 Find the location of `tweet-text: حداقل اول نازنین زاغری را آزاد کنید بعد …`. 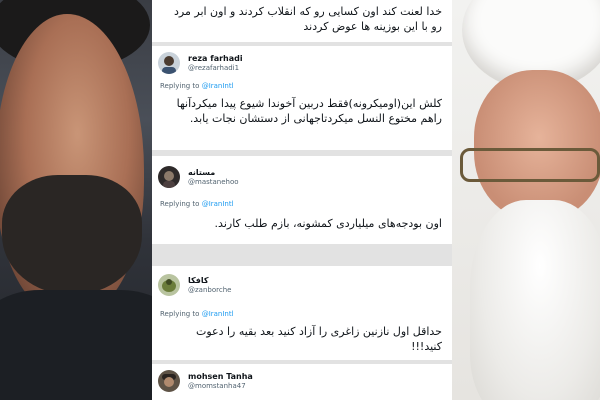

tweet-text: حداقل اول نازنین زاغری را آزاد کنید بعد … is located at coordinates (318, 339).